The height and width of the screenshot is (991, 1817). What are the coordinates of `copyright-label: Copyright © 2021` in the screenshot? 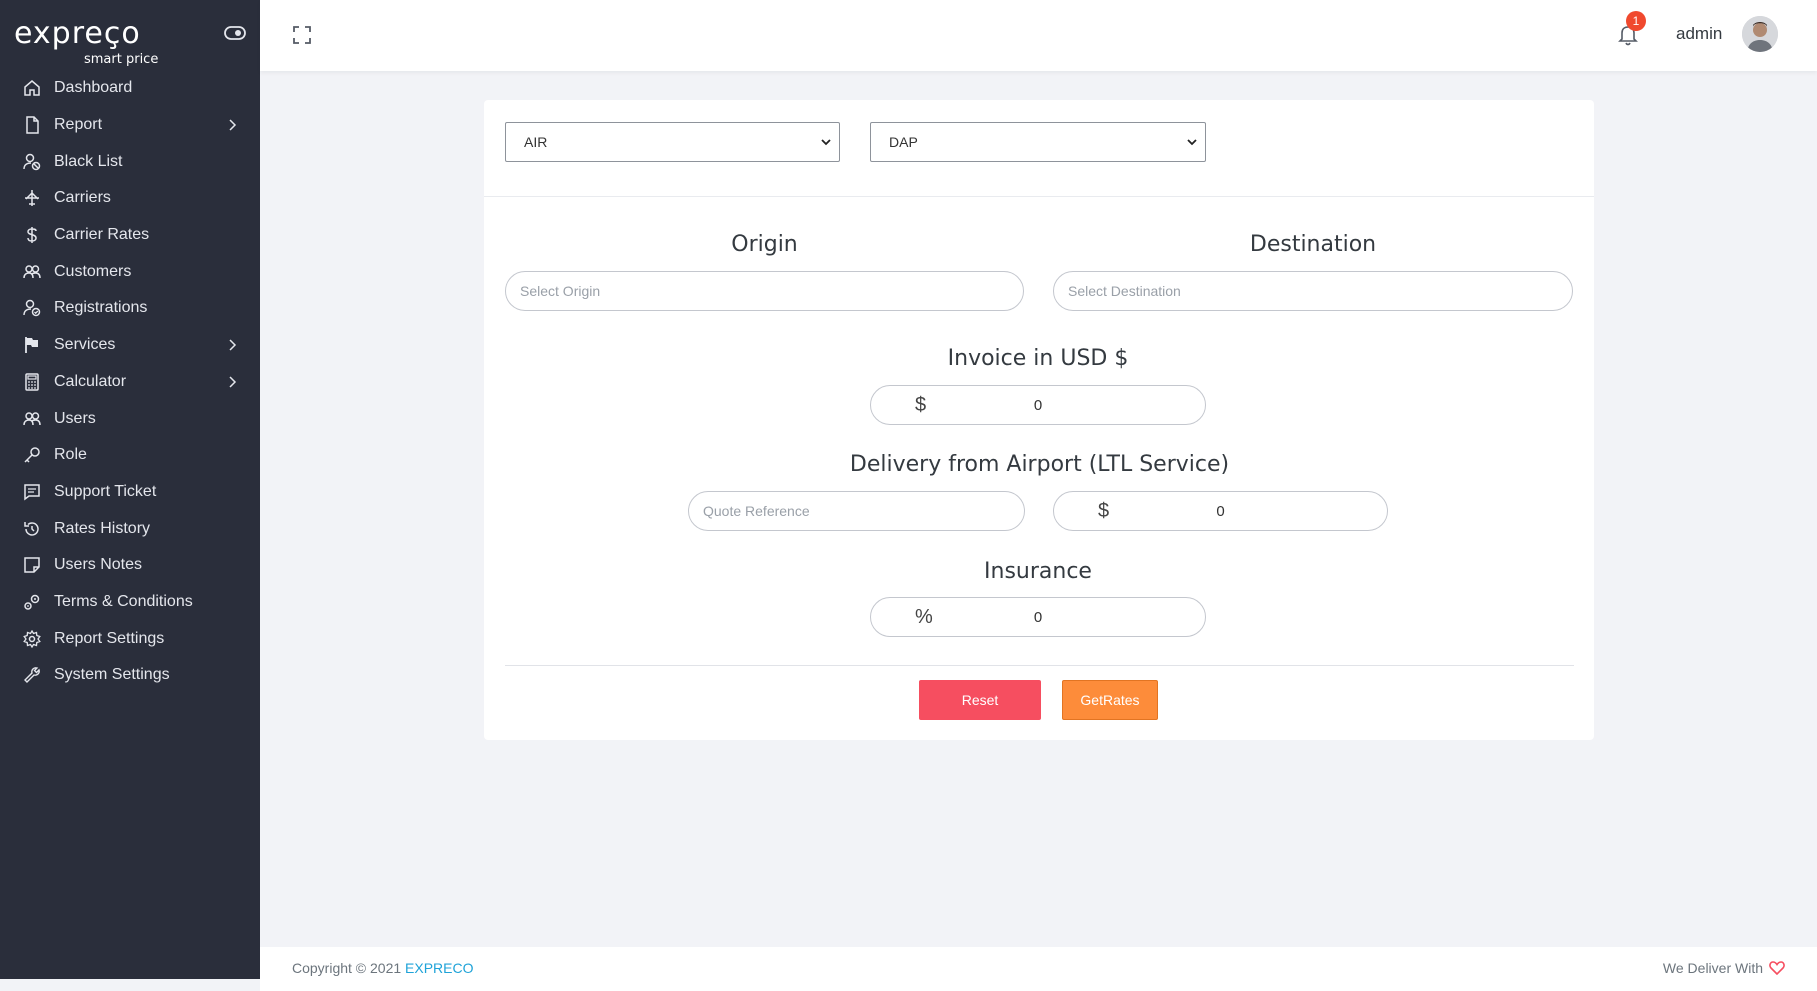 It's located at (349, 968).